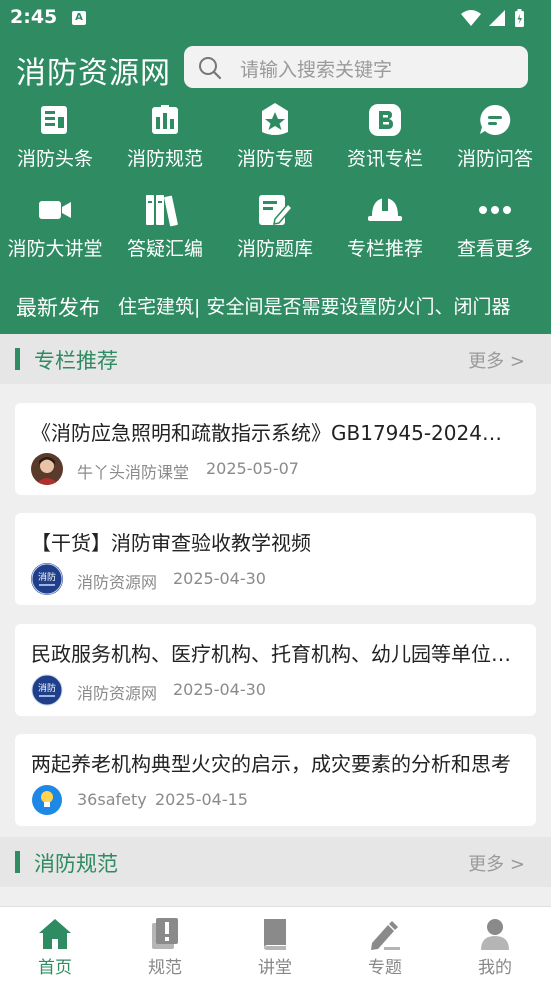 Image resolution: width=551 pixels, height=982 pixels. Describe the element at coordinates (275, 225) in the screenshot. I see `grid-item-question-bank: 消防题库` at that location.